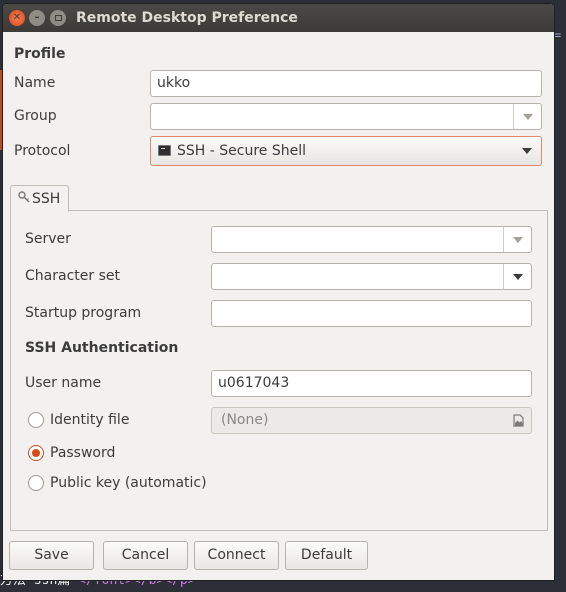 Image resolution: width=566 pixels, height=592 pixels. I want to click on tab-ssh: SSH, so click(39, 198).